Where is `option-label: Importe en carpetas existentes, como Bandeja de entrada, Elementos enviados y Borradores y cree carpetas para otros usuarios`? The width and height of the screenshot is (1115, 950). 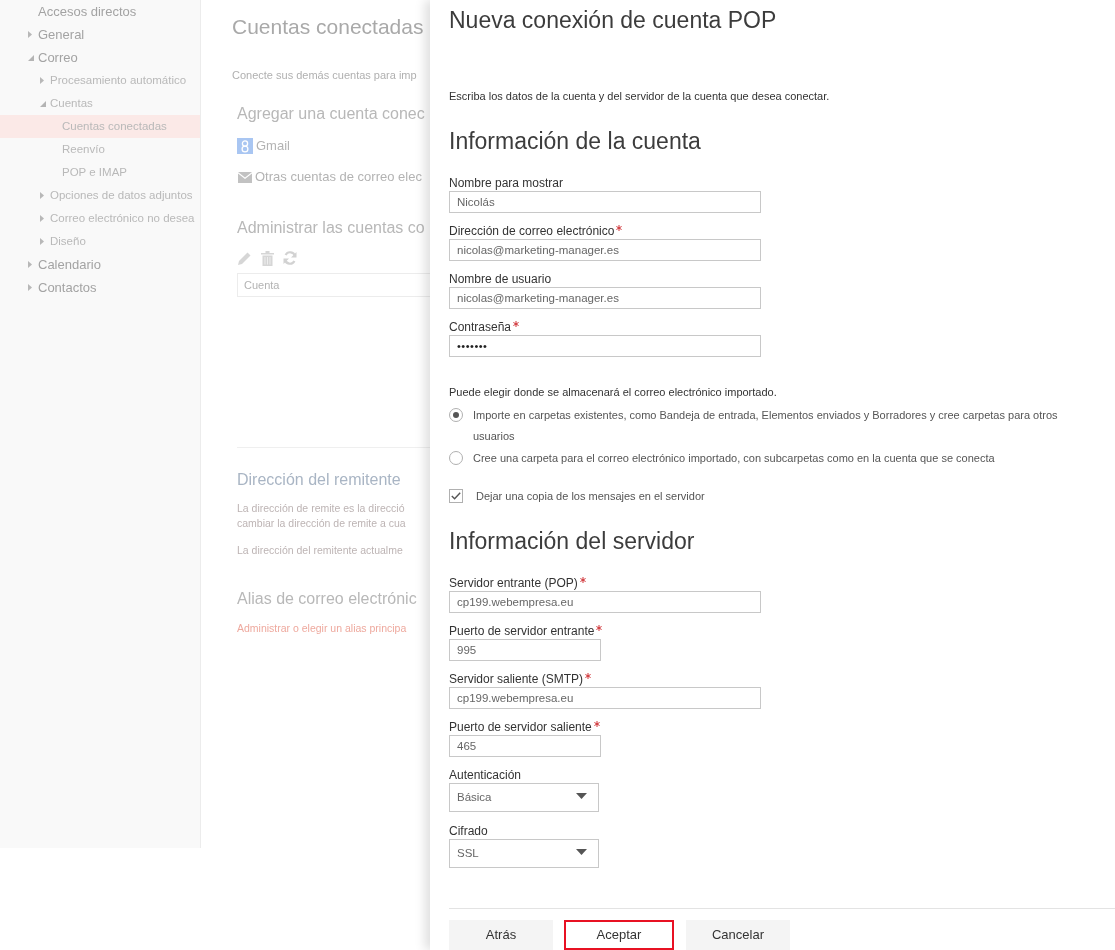
option-label: Importe en carpetas existentes, como Bandeja de entrada, Elementos enviados y Borradores y cree carpetas para otros usuarios is located at coordinates (766, 426).